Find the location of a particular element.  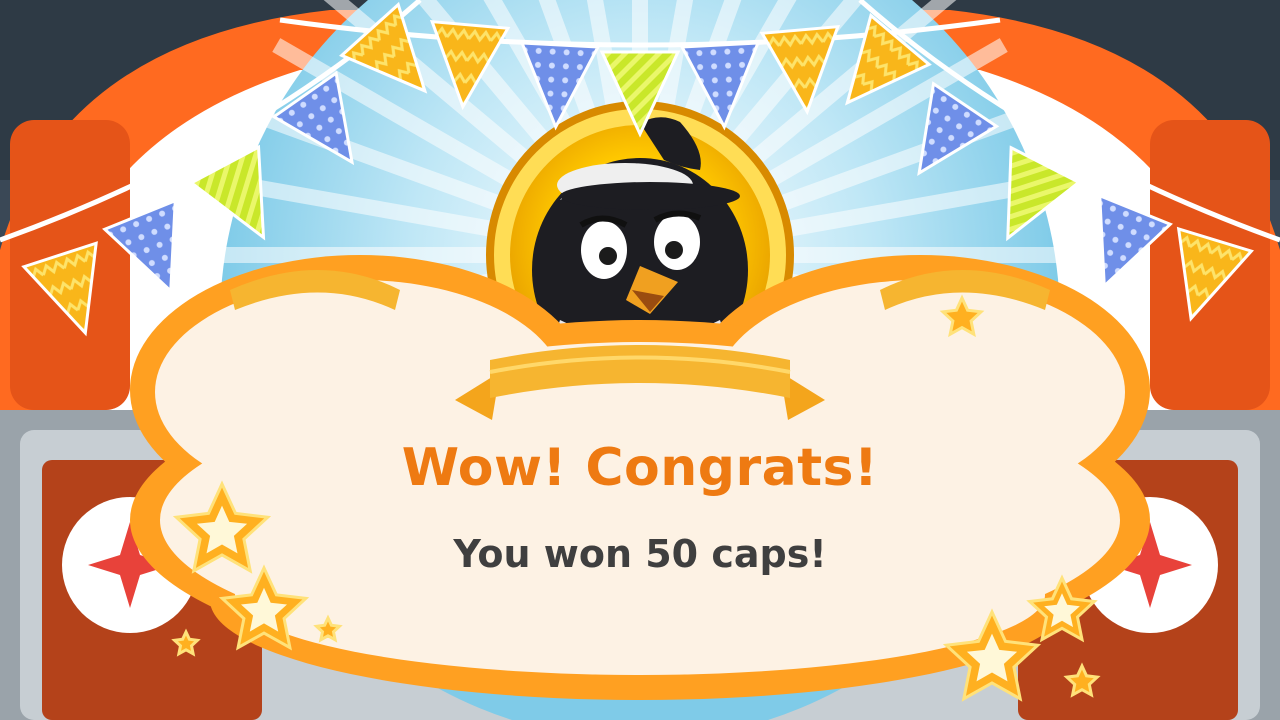

congrats-title: Wow! Congrats! is located at coordinates (640, 468).